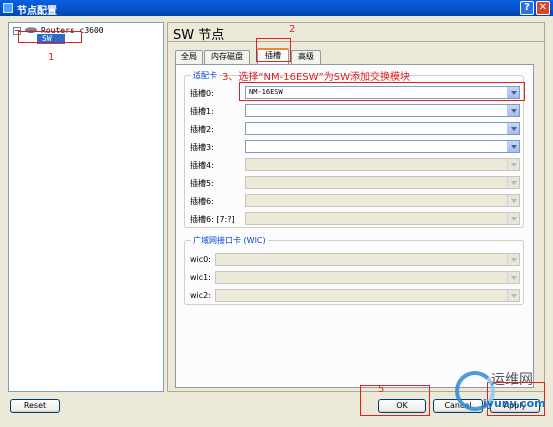 This screenshot has width=553, height=427. What do you see at coordinates (227, 57) in the screenshot?
I see `tab-memory-disk: 内存磁盘` at bounding box center [227, 57].